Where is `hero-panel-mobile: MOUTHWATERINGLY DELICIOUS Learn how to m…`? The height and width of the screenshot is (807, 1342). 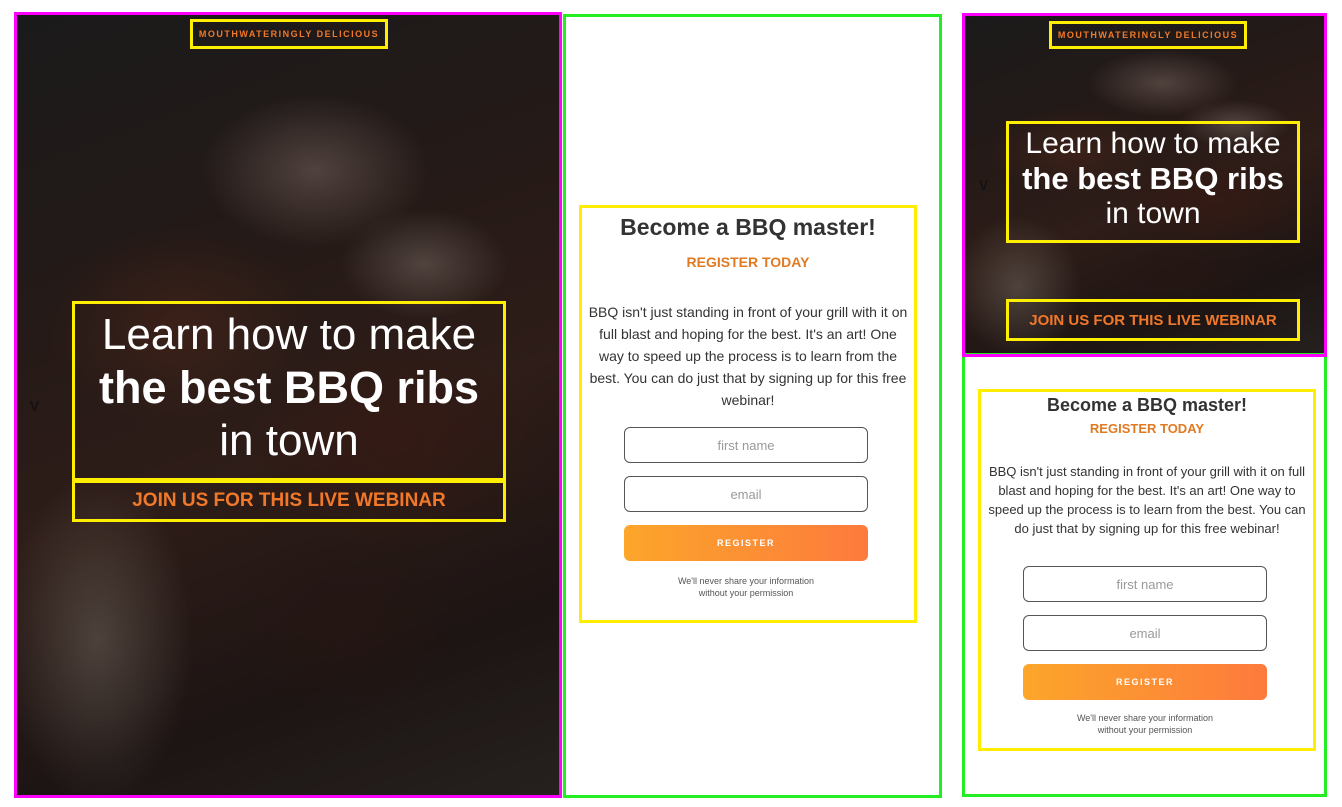 hero-panel-mobile: MOUTHWATERINGLY DELICIOUS Learn how to m… is located at coordinates (1144, 185).